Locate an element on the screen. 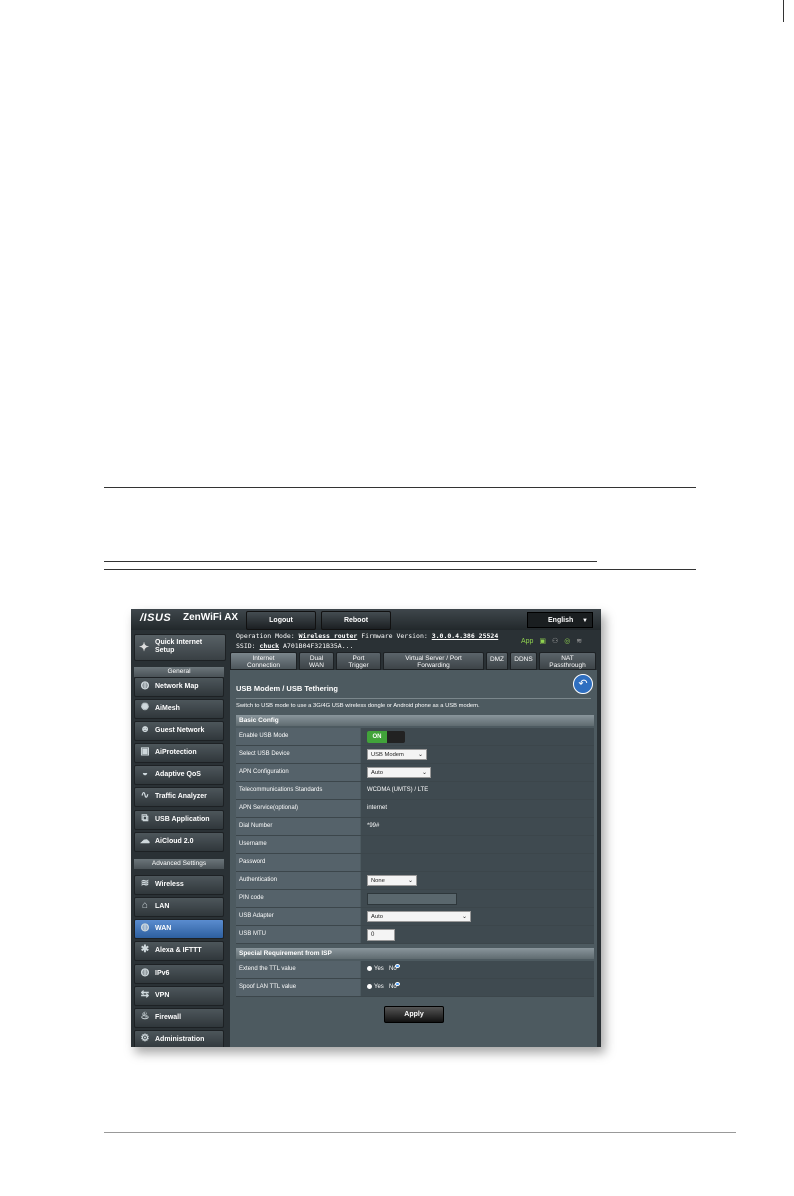  sidebar-item-label: Traffic Analyzer is located at coordinates (181, 796).